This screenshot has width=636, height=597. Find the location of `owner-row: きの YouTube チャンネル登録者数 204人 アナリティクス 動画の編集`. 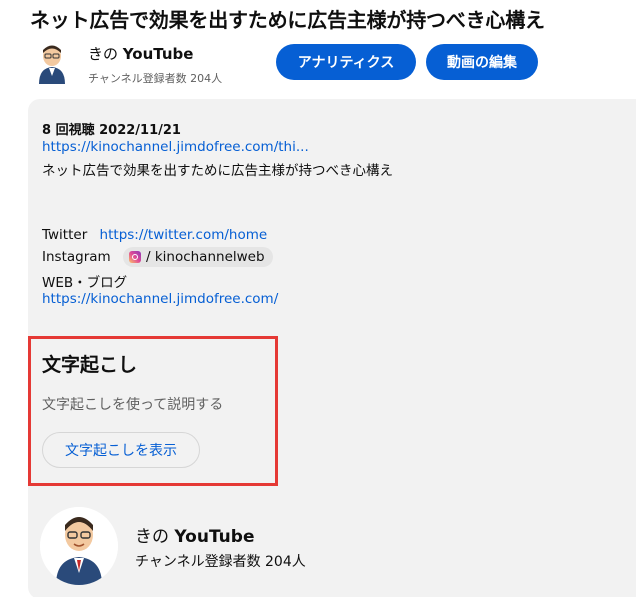

owner-row: きの YouTube チャンネル登録者数 204人 アナリティクス 動画の編集 is located at coordinates (336, 65).